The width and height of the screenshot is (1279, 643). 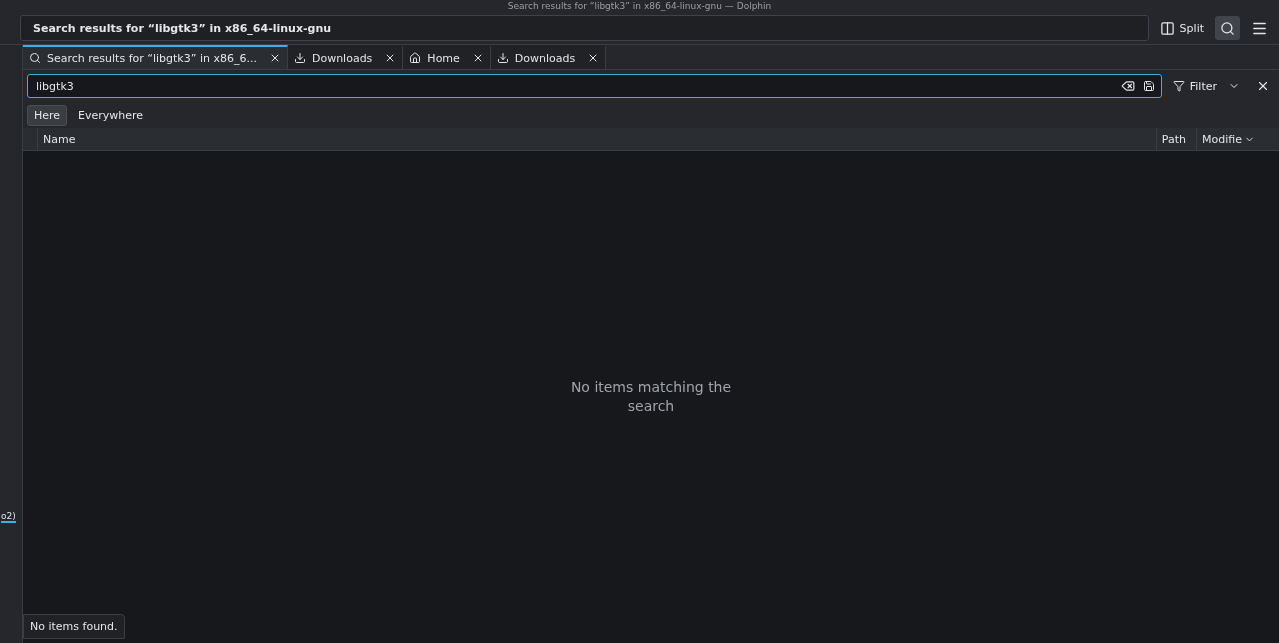 I want to click on house-icon, so click(x=415, y=58).